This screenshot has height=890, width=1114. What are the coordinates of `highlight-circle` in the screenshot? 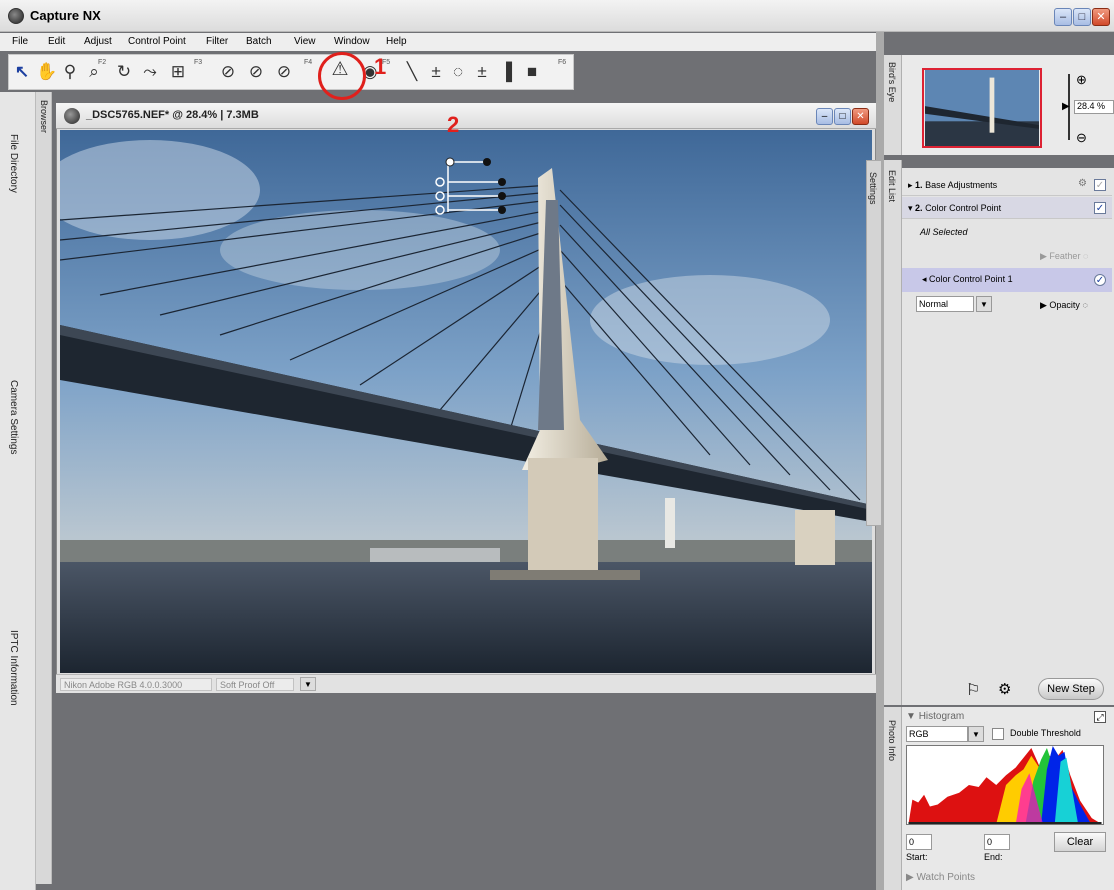 It's located at (342, 76).